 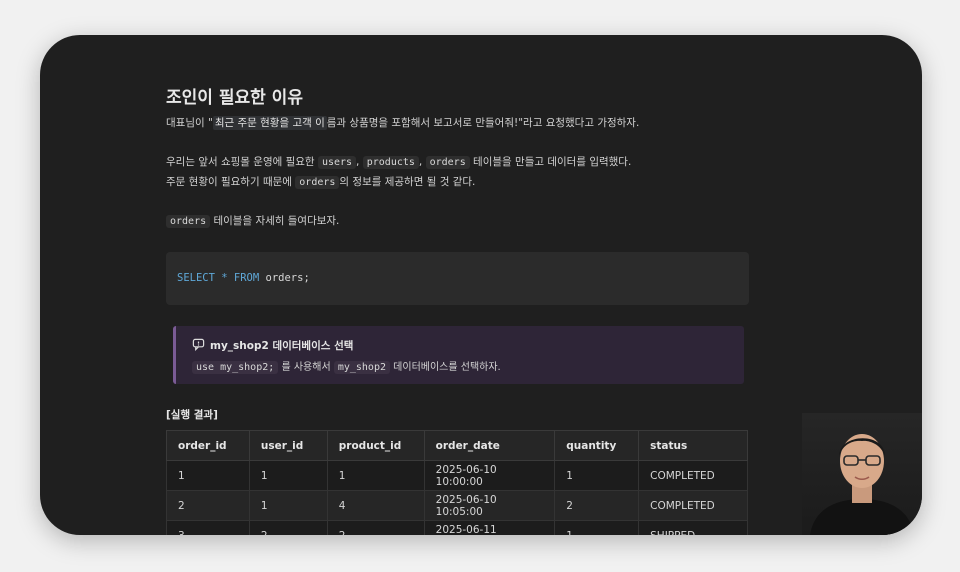 What do you see at coordinates (422, 162) in the screenshot?
I see `p2-sep-2: ,` at bounding box center [422, 162].